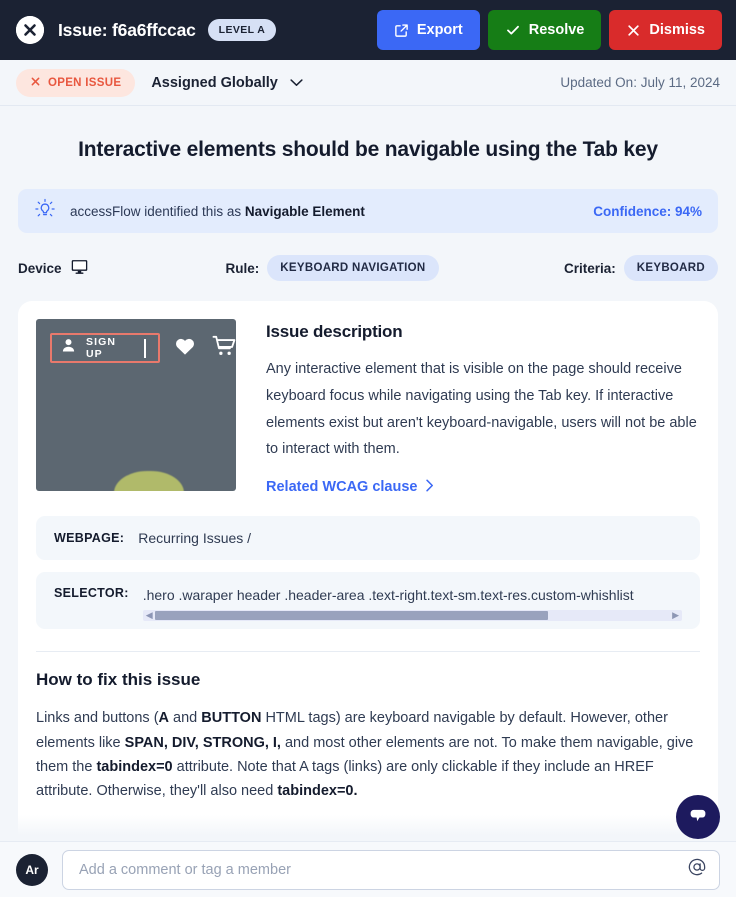 The height and width of the screenshot is (897, 736). Describe the element at coordinates (91, 593) in the screenshot. I see `selector-label: SELECTOR:` at that location.